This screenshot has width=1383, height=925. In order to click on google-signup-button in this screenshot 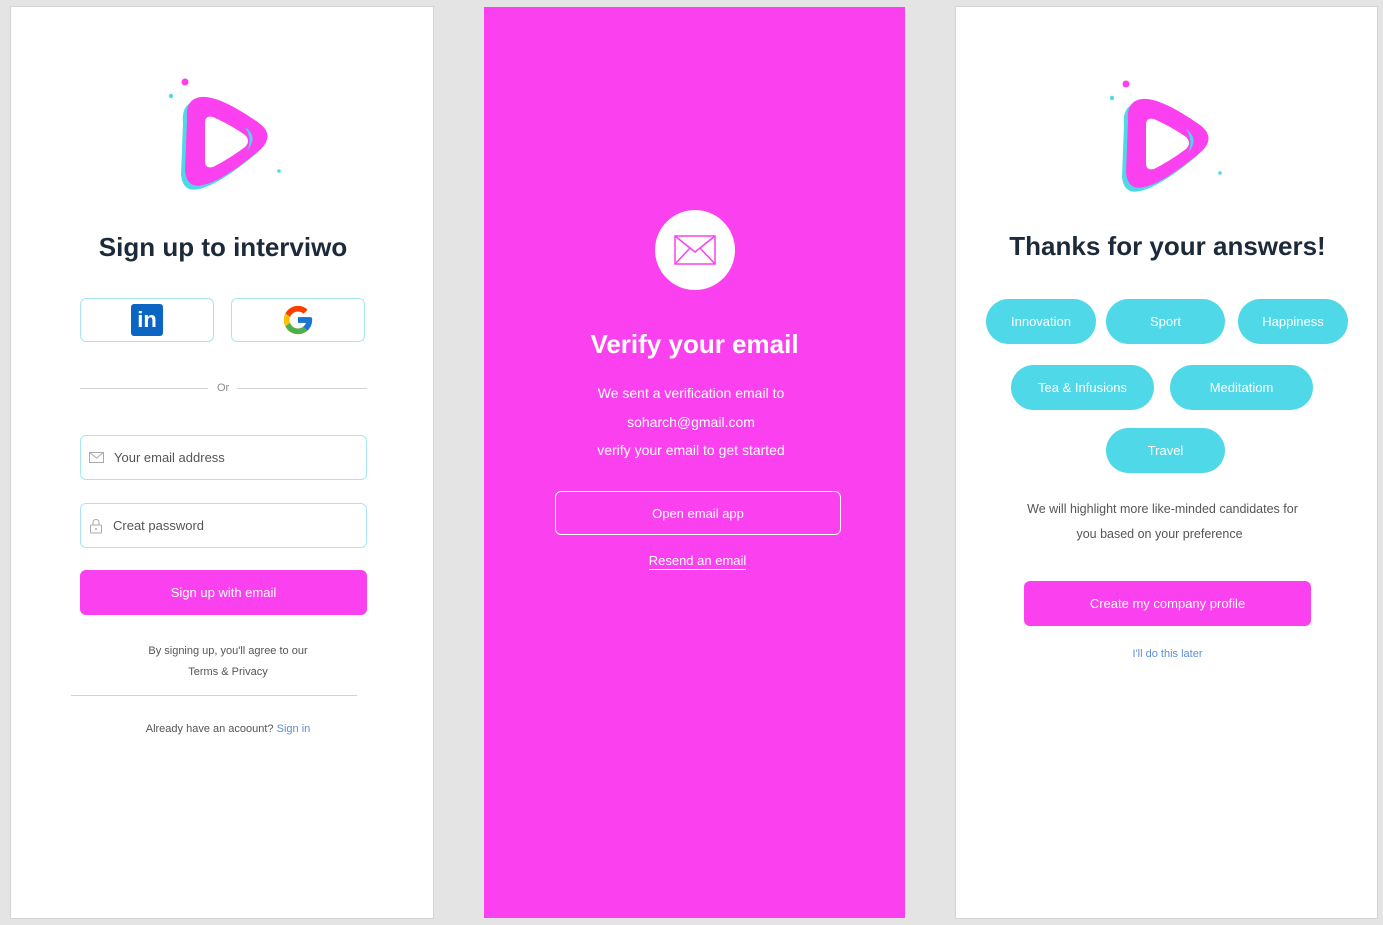, I will do `click(298, 320)`.